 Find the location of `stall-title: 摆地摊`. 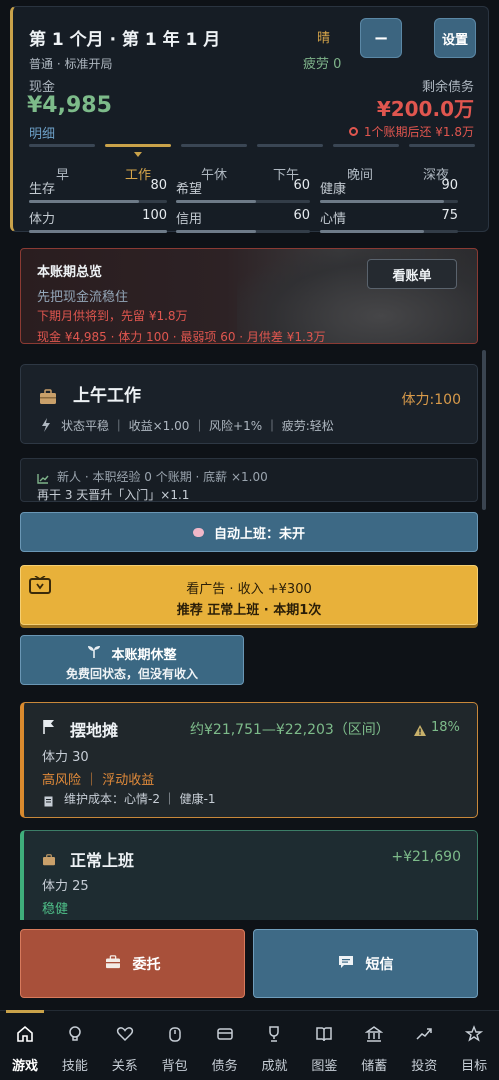

stall-title: 摆地摊 is located at coordinates (94, 730).